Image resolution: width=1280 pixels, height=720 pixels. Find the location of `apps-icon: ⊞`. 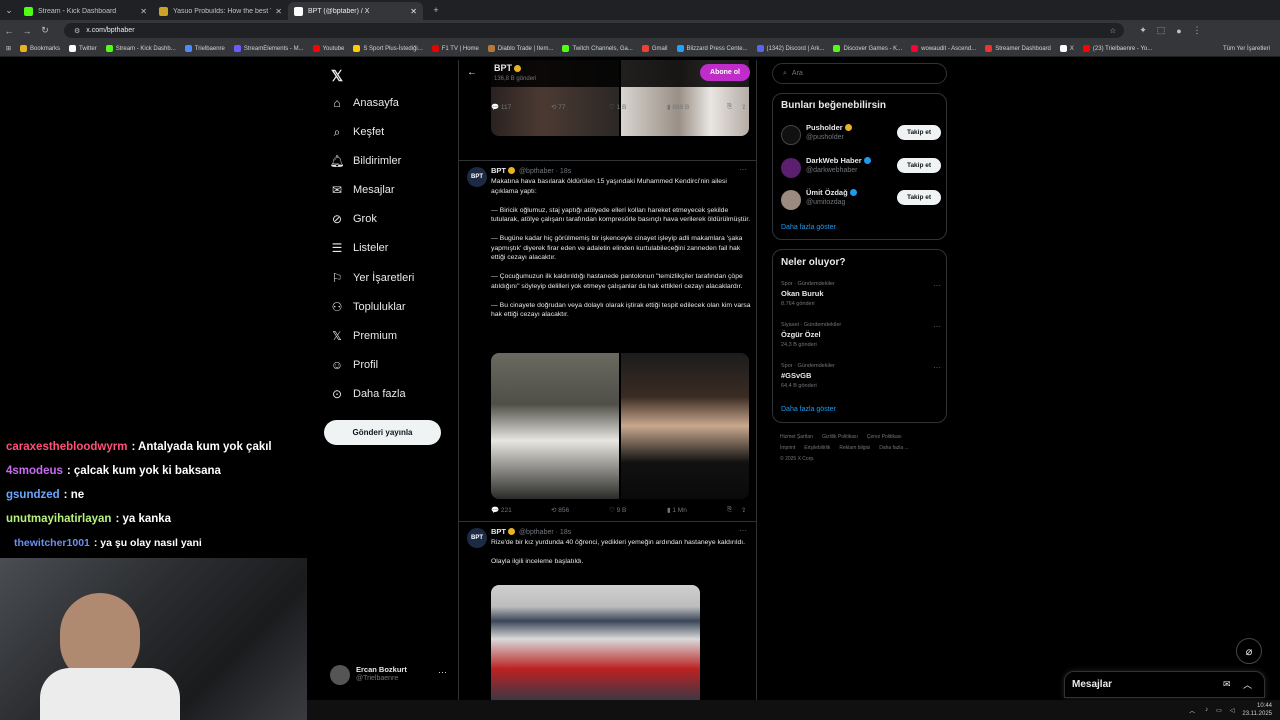

apps-icon: ⊞ is located at coordinates (8, 48).